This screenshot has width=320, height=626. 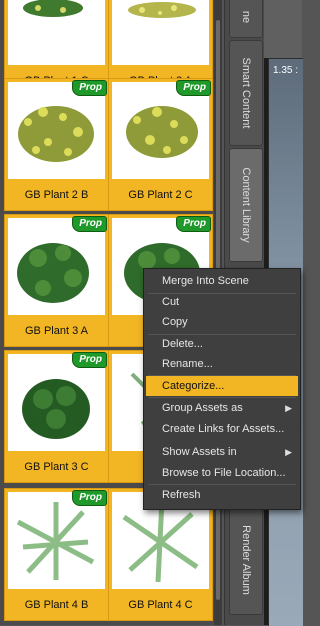 What do you see at coordinates (222, 452) in the screenshot?
I see `menu-item-show-assets-in: Show Assets in ▶` at bounding box center [222, 452].